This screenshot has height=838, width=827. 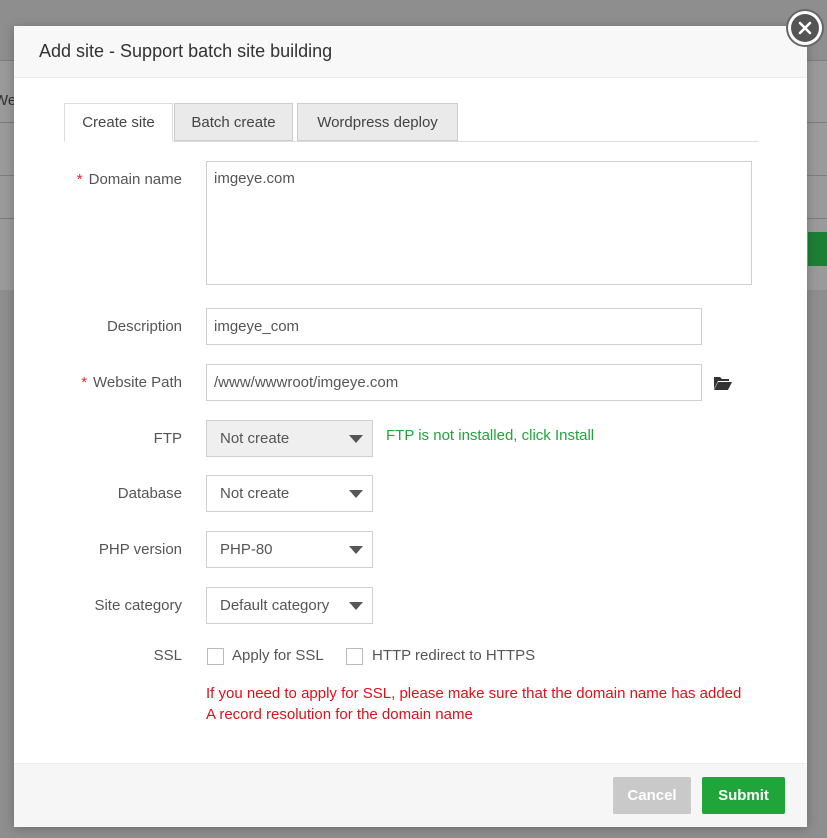 I want to click on ssl-label-text: SSL, so click(x=167, y=655).